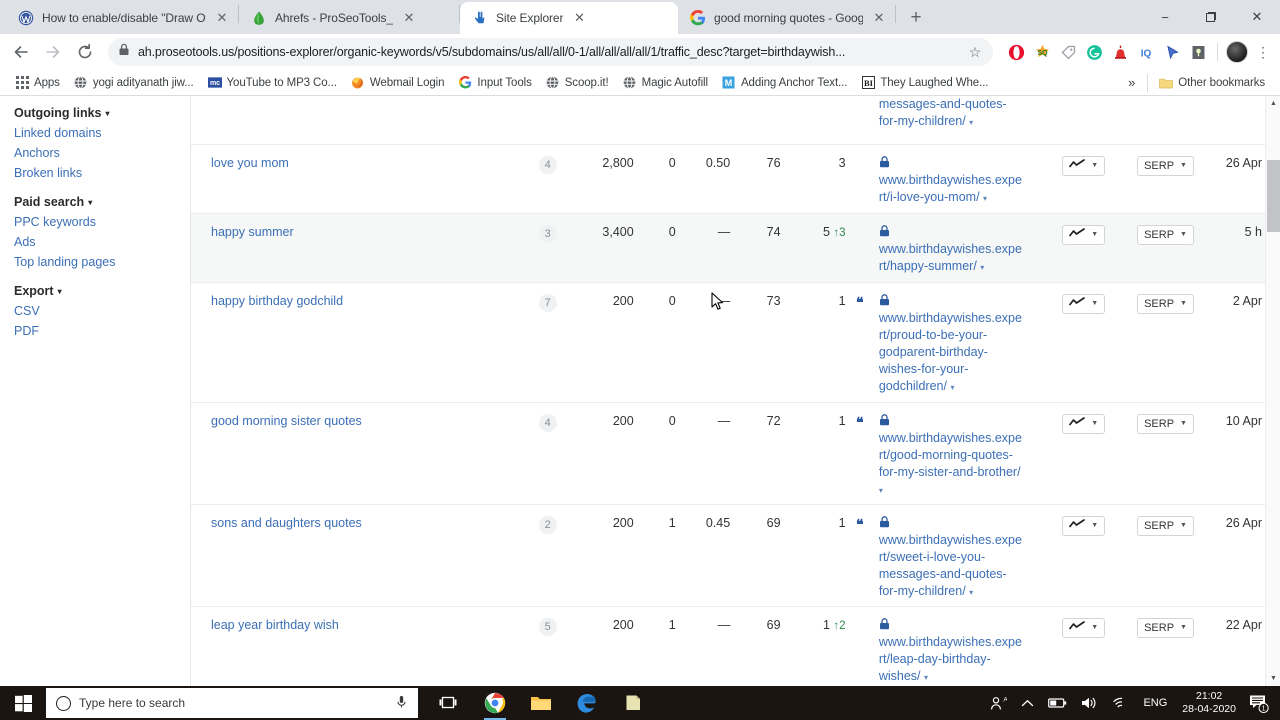 The image size is (1280, 720). What do you see at coordinates (569, 18) in the screenshot?
I see `tab-2: Site Explorer ✕` at bounding box center [569, 18].